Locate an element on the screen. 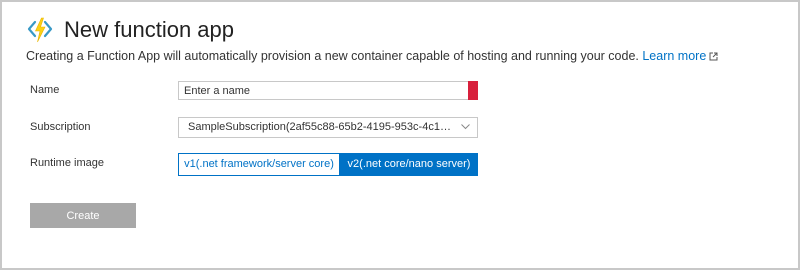 This screenshot has width=800, height=270. learn-more-link: Learn more is located at coordinates (680, 56).